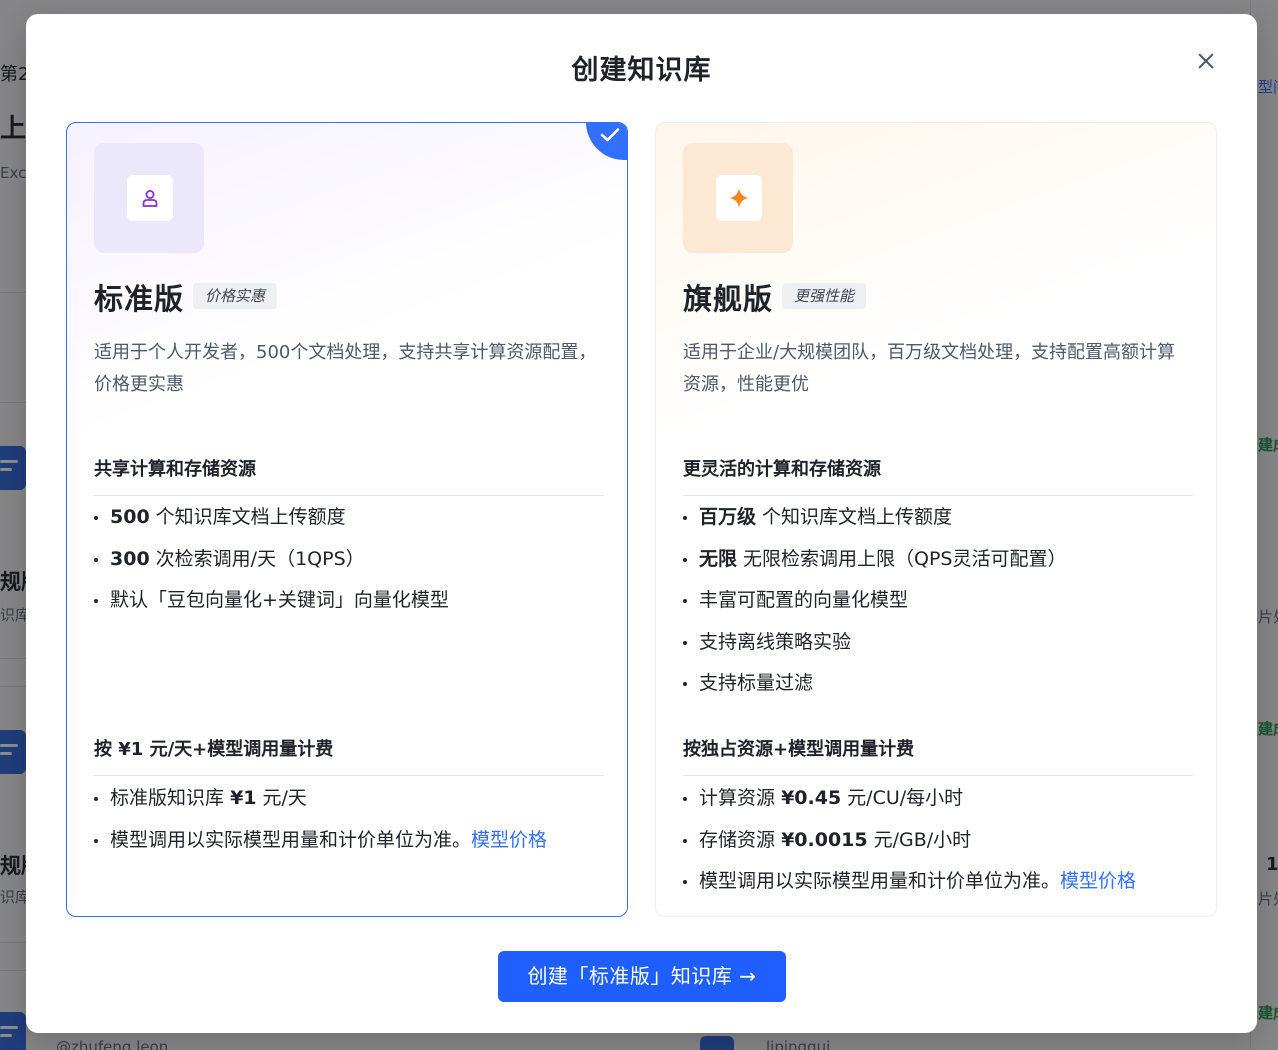 The width and height of the screenshot is (1278, 1050). I want to click on list-item: 计算资源 ¥0.45 元/CU/每小时, so click(943, 799).